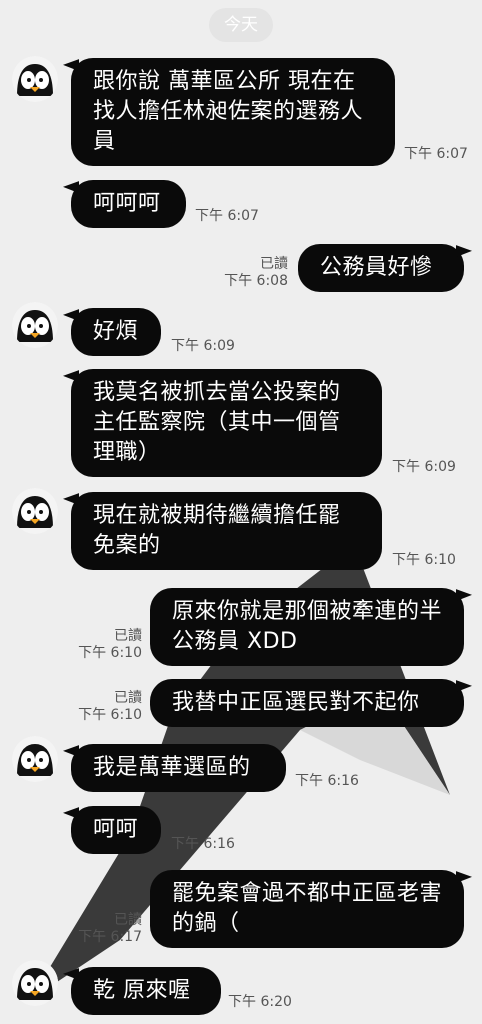 The width and height of the screenshot is (482, 1024). I want to click on message-bubble-incoming: 乾 原來喔, so click(146, 991).